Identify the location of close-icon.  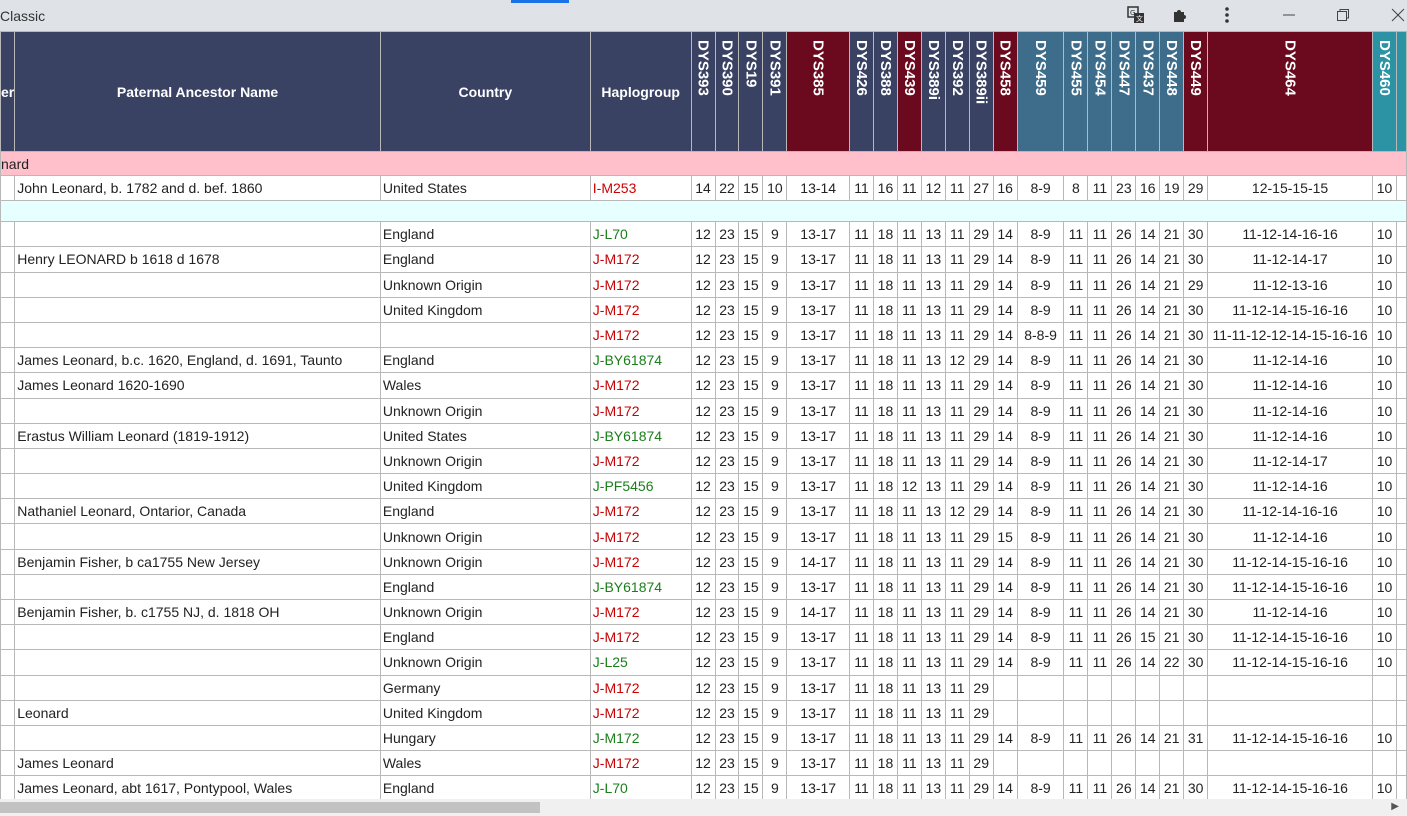
(1396, 15).